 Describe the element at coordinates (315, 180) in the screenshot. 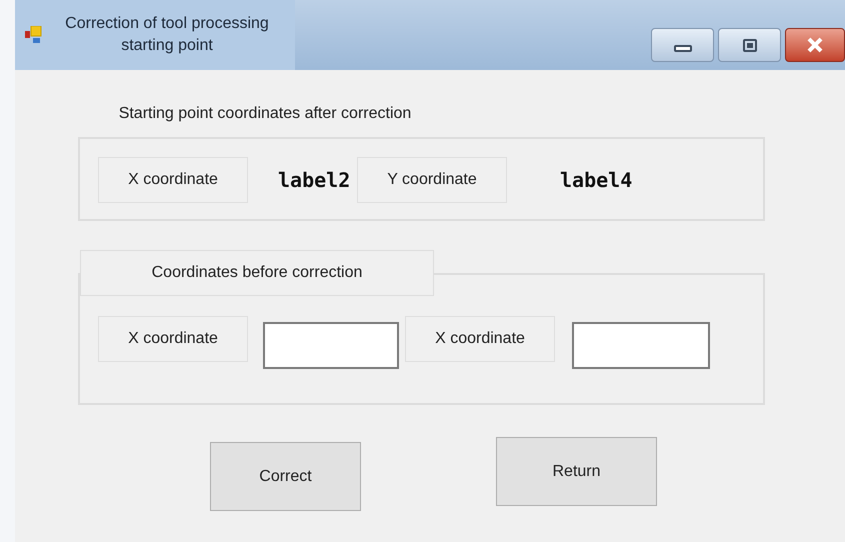

I see `x-value-label: label2` at that location.